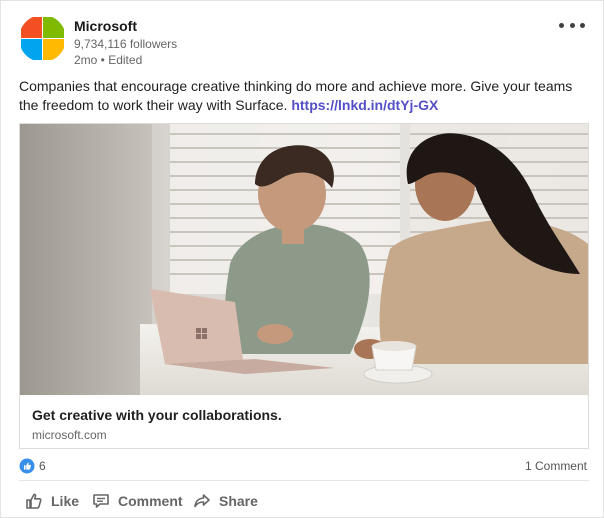 The height and width of the screenshot is (518, 604). Describe the element at coordinates (238, 501) in the screenshot. I see `share-label: Share` at that location.